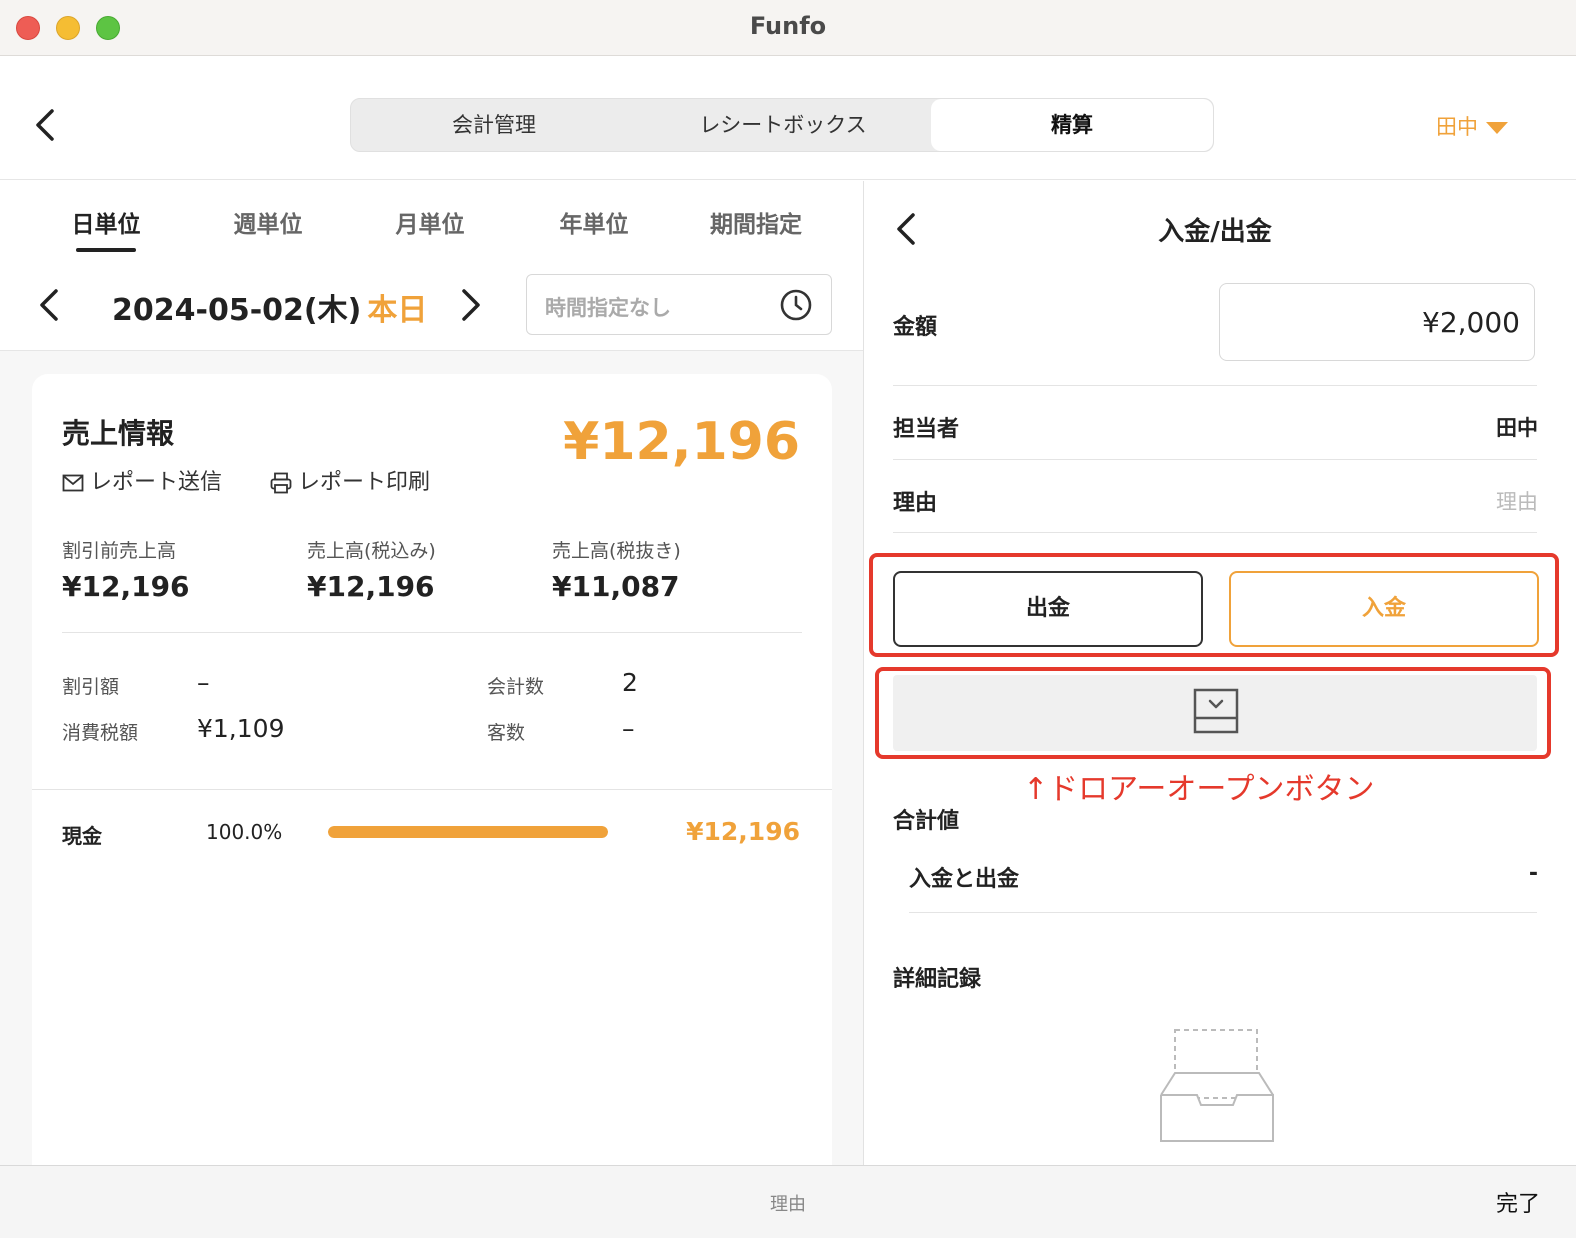 The height and width of the screenshot is (1238, 1576). Describe the element at coordinates (106, 222) in the screenshot. I see `period-tab-day: 日単位` at that location.